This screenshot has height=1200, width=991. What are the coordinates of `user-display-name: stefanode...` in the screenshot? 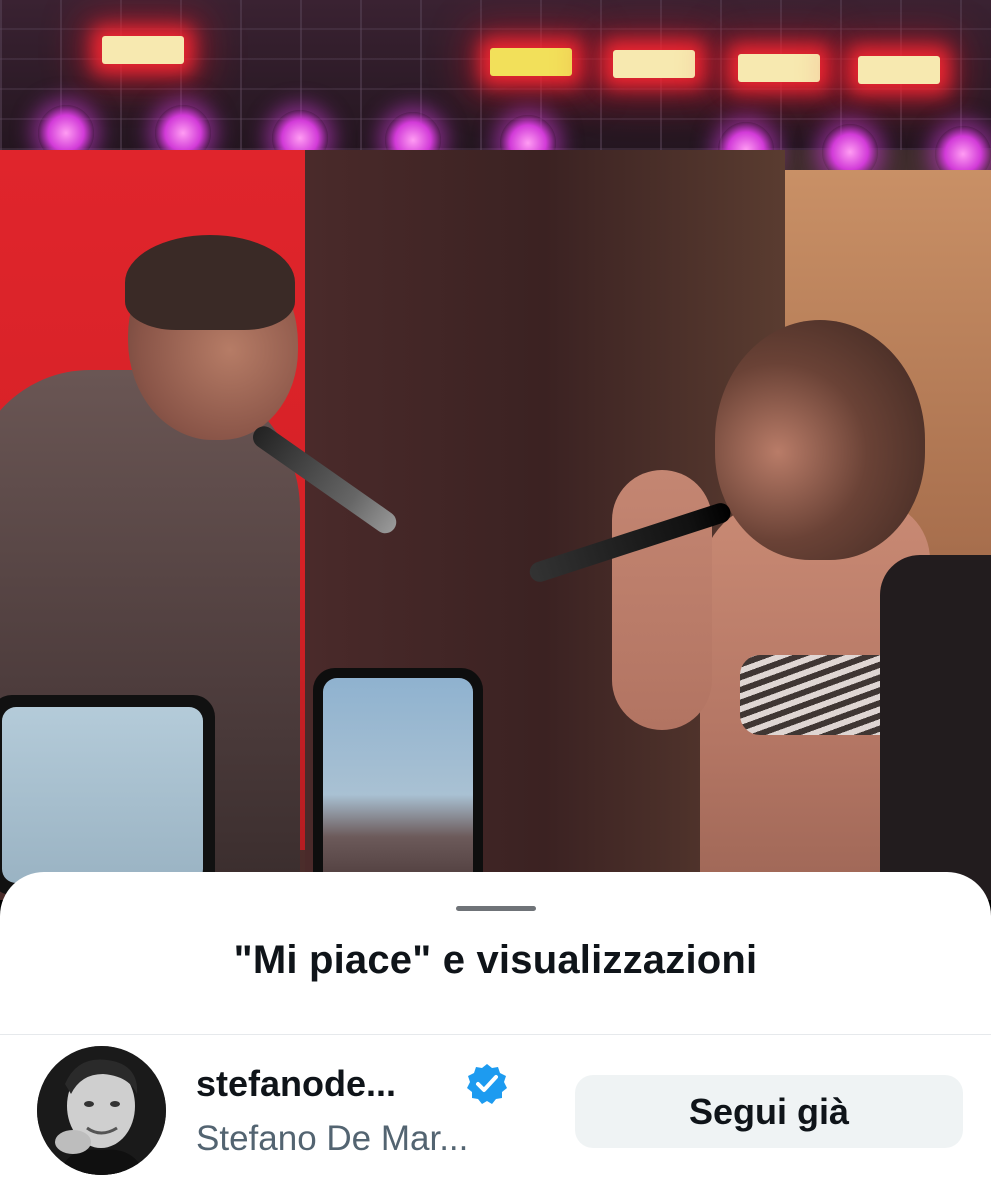 It's located at (296, 1084).